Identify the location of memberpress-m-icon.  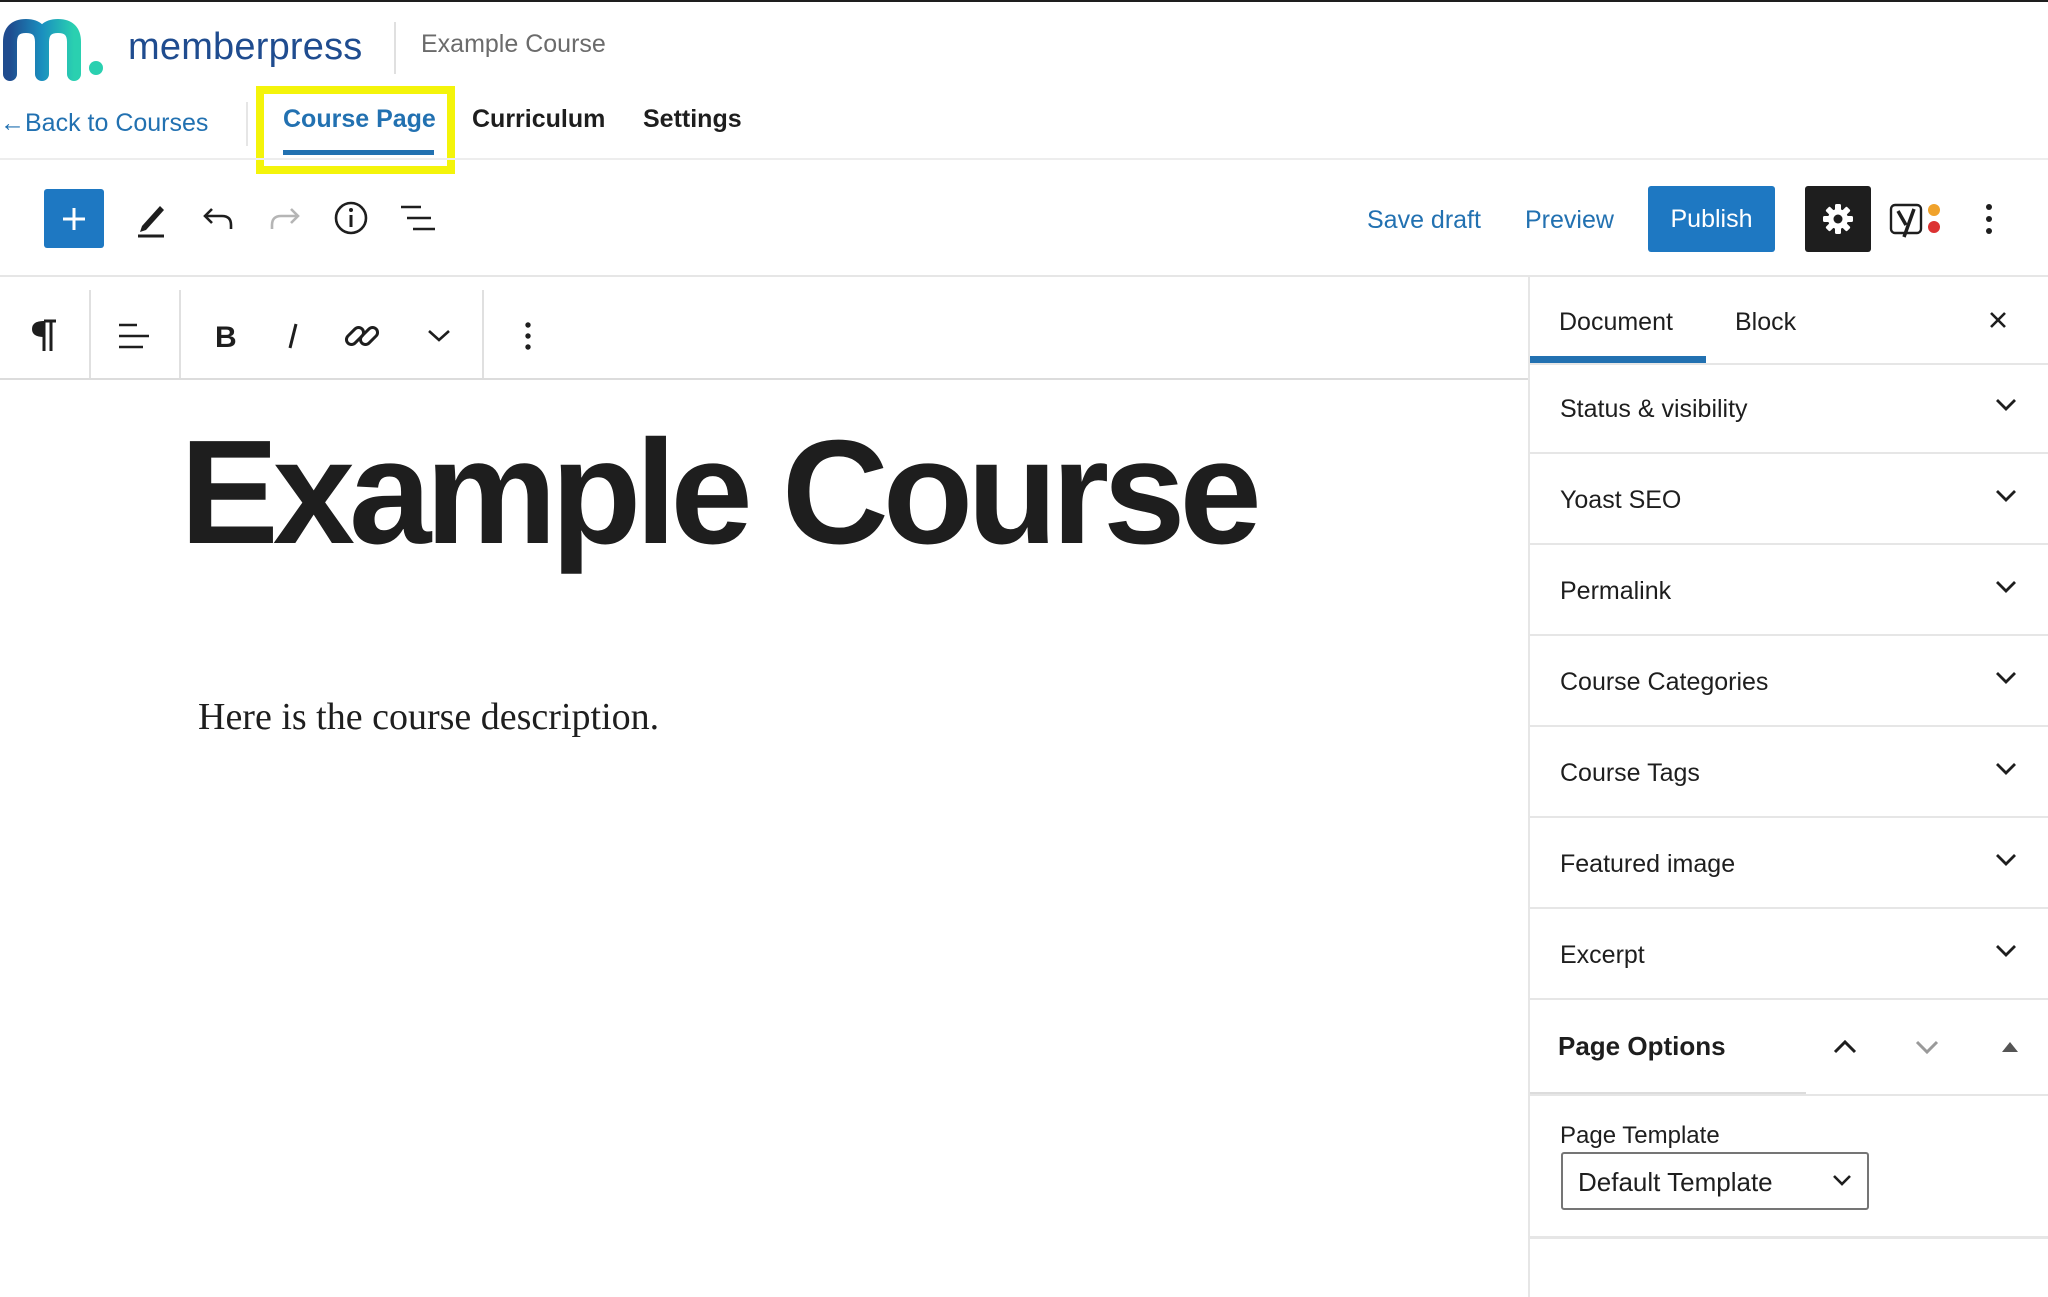
(53, 49).